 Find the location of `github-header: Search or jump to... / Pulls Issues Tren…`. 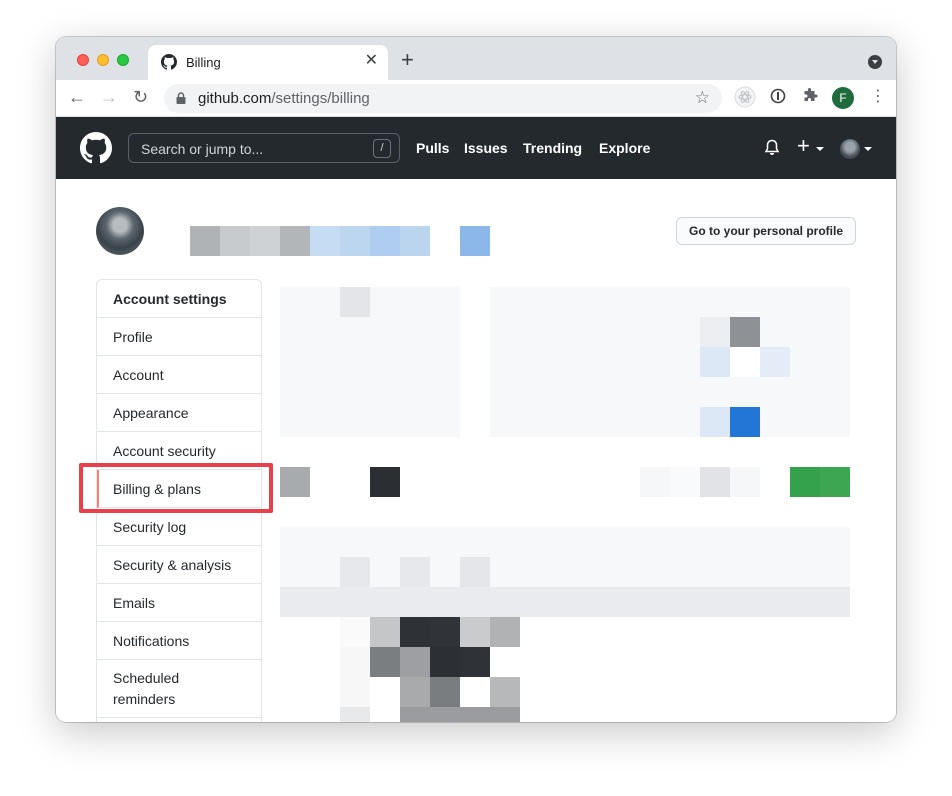

github-header: Search or jump to... / Pulls Issues Tren… is located at coordinates (476, 148).